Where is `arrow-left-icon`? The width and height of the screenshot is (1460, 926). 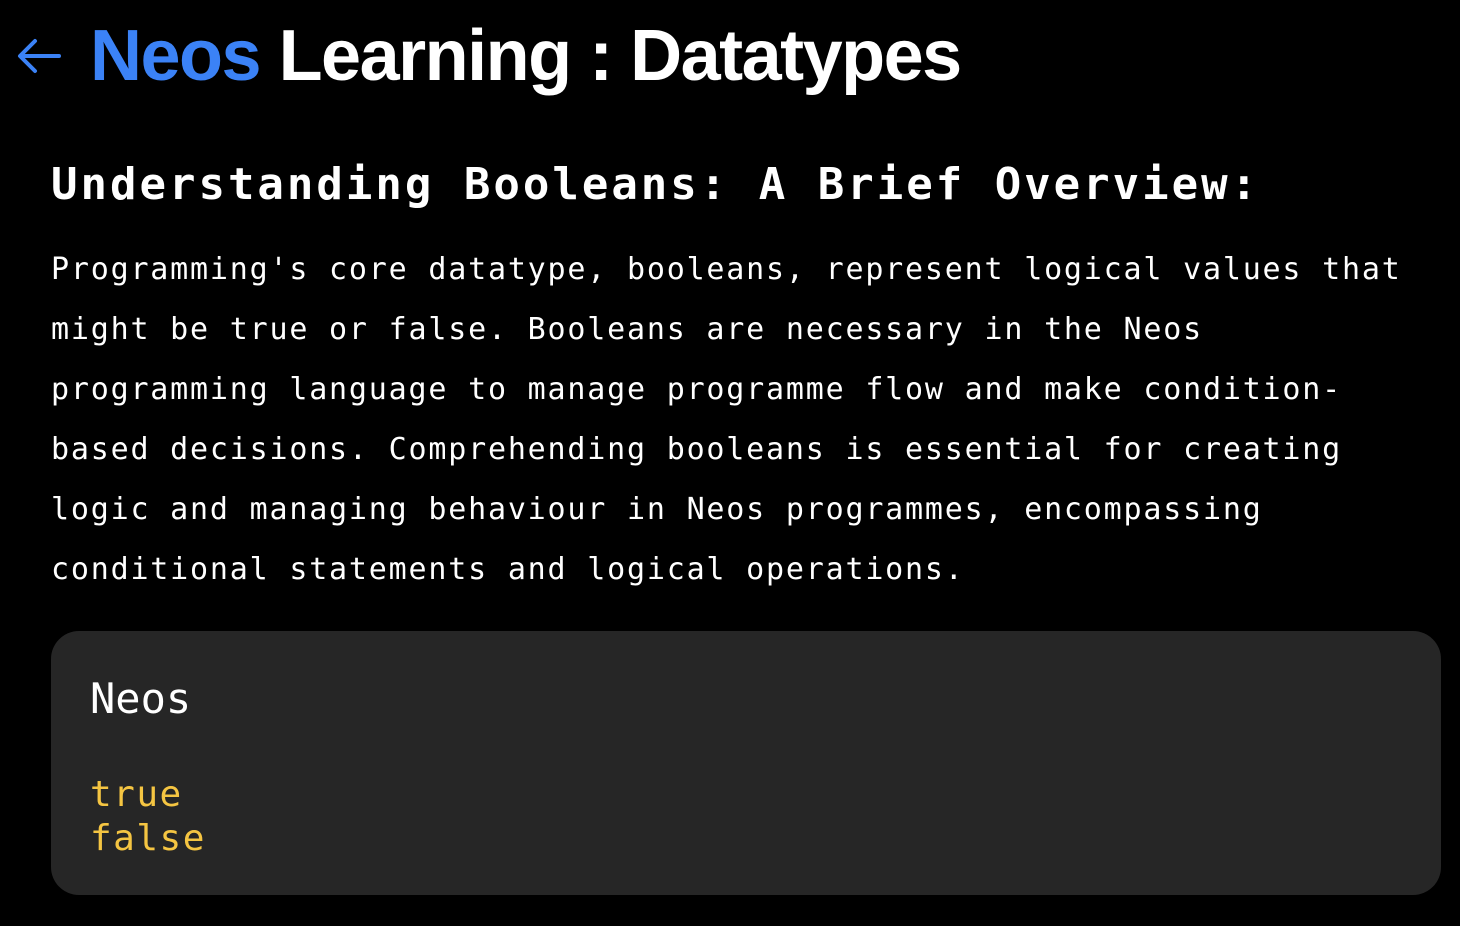 arrow-left-icon is located at coordinates (39, 56).